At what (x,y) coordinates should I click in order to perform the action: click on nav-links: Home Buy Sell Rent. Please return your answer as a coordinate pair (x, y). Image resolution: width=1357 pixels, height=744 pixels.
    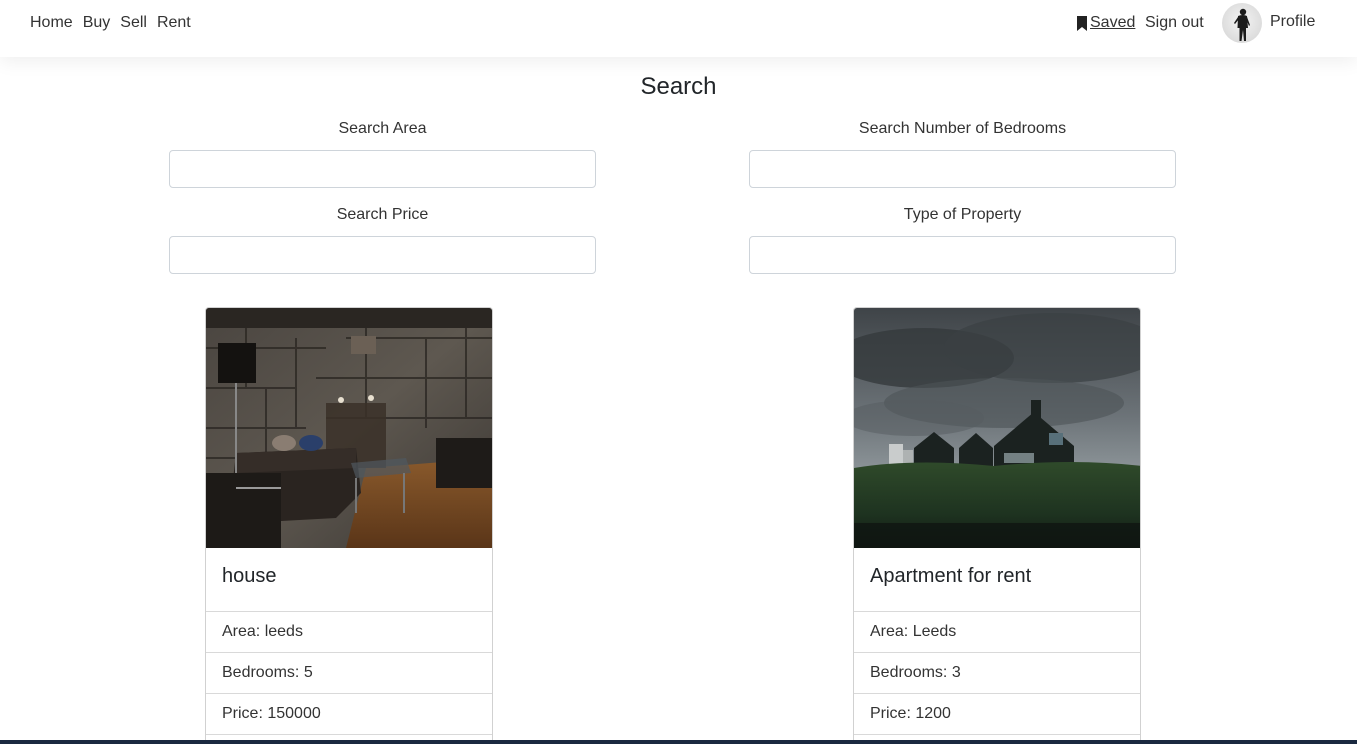
    Looking at the image, I should click on (110, 23).